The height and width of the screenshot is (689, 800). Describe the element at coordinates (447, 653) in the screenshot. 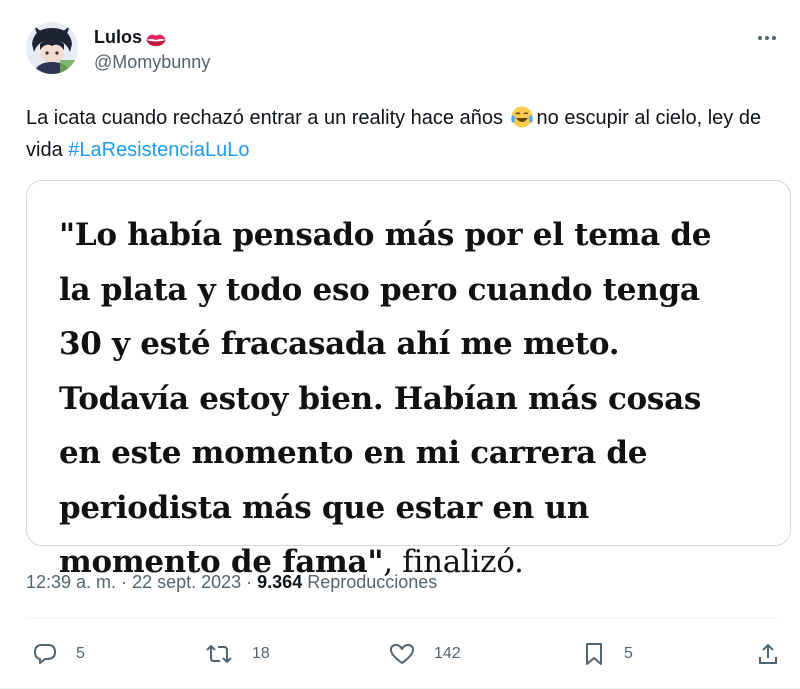

I see `like-count: 142` at that location.